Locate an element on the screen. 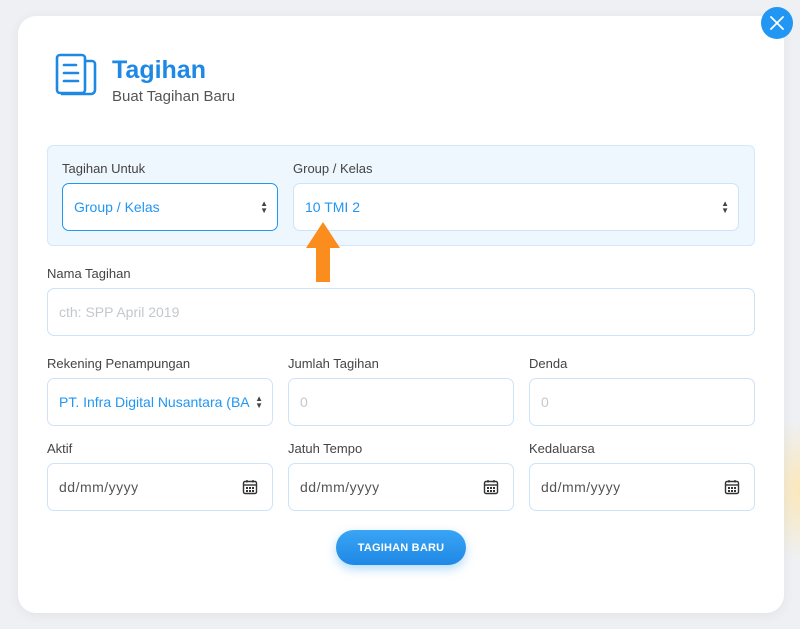 The image size is (800, 629). aktif-date-placeholder: dd/mm/yyyy is located at coordinates (99, 487).